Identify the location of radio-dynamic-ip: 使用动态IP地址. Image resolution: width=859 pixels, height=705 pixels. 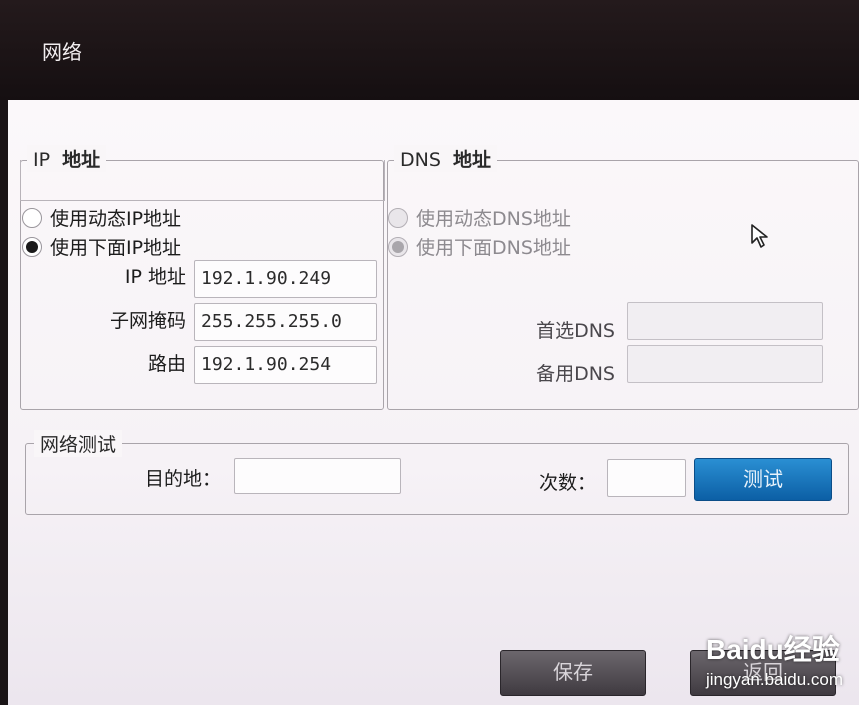
(101, 217).